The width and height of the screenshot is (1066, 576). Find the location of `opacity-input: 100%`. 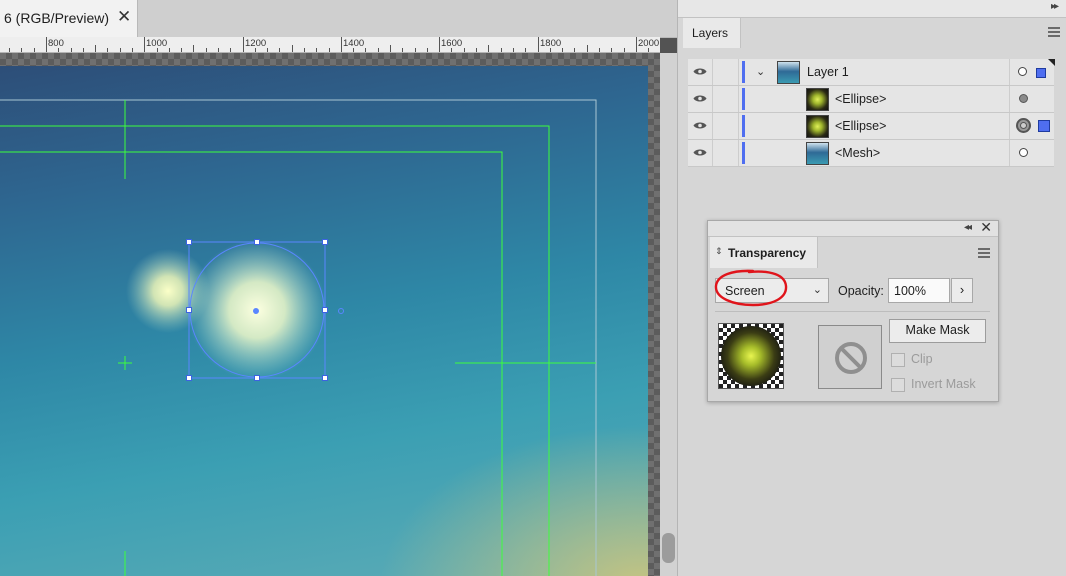

opacity-input: 100% is located at coordinates (919, 290).